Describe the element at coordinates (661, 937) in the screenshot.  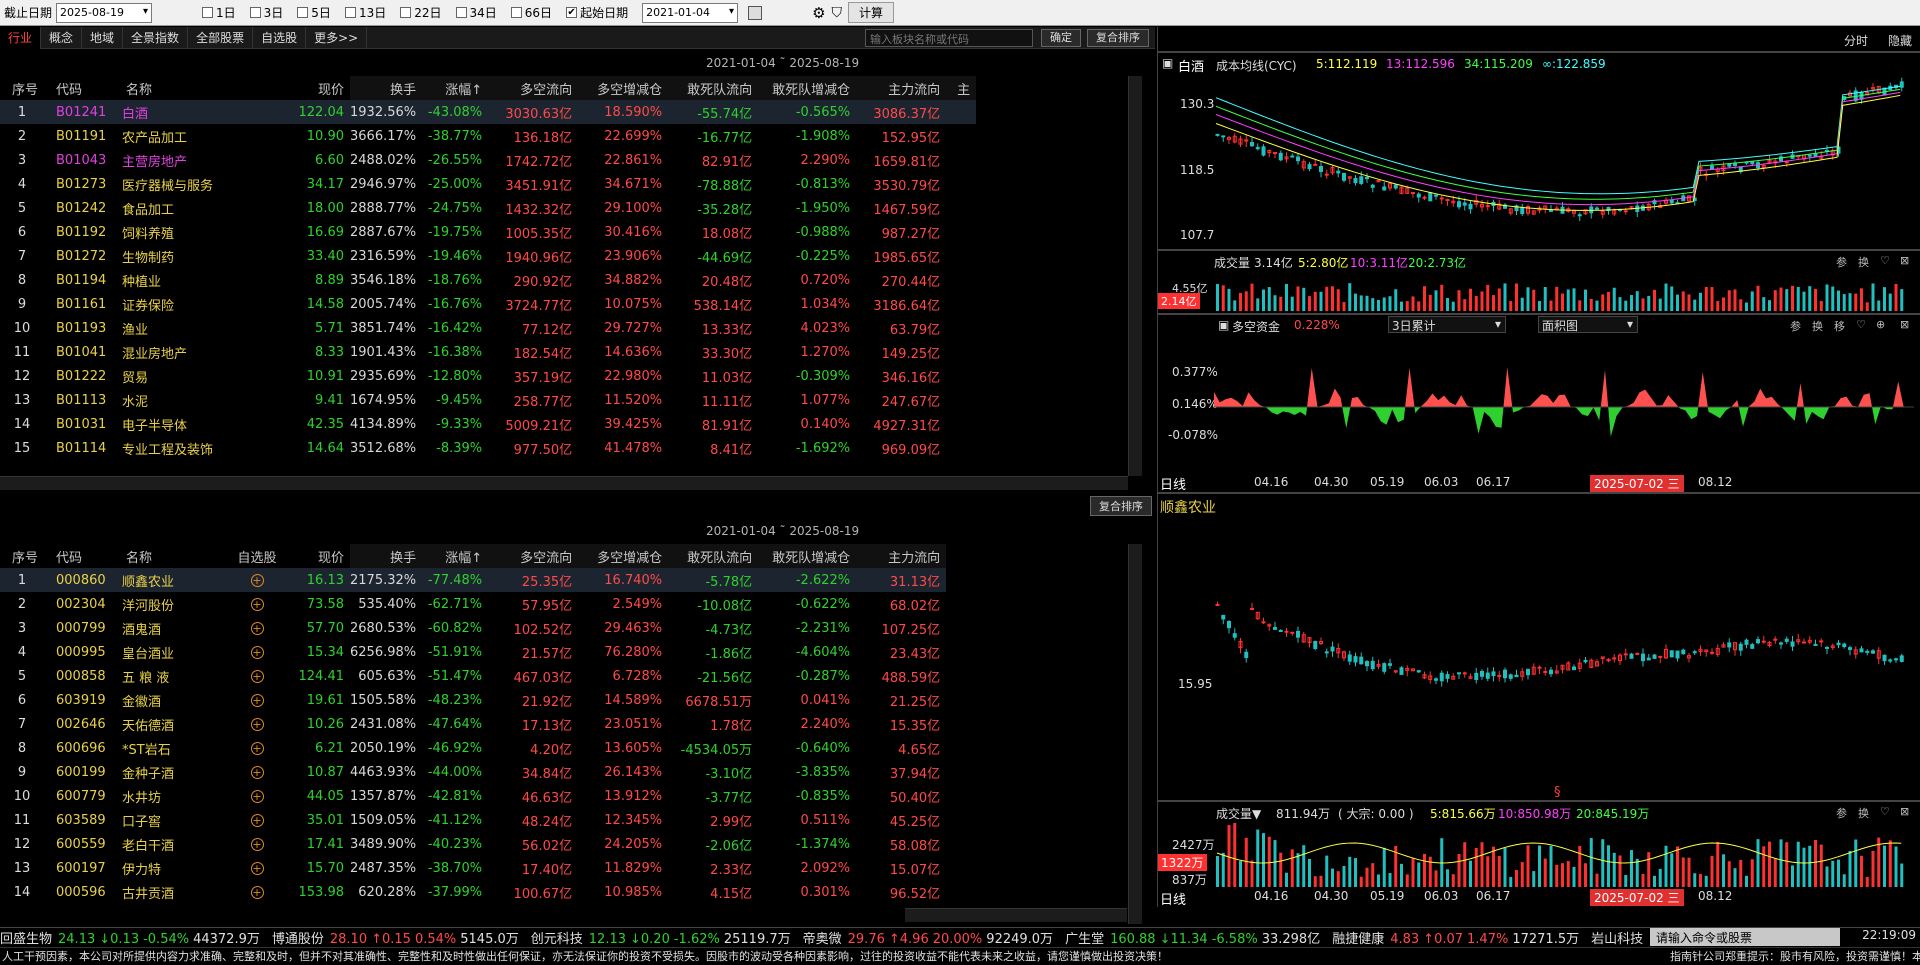
I see `ticker-item: 创元科技 12.13 ↓0.20 -1.62% 25119.7万` at that location.